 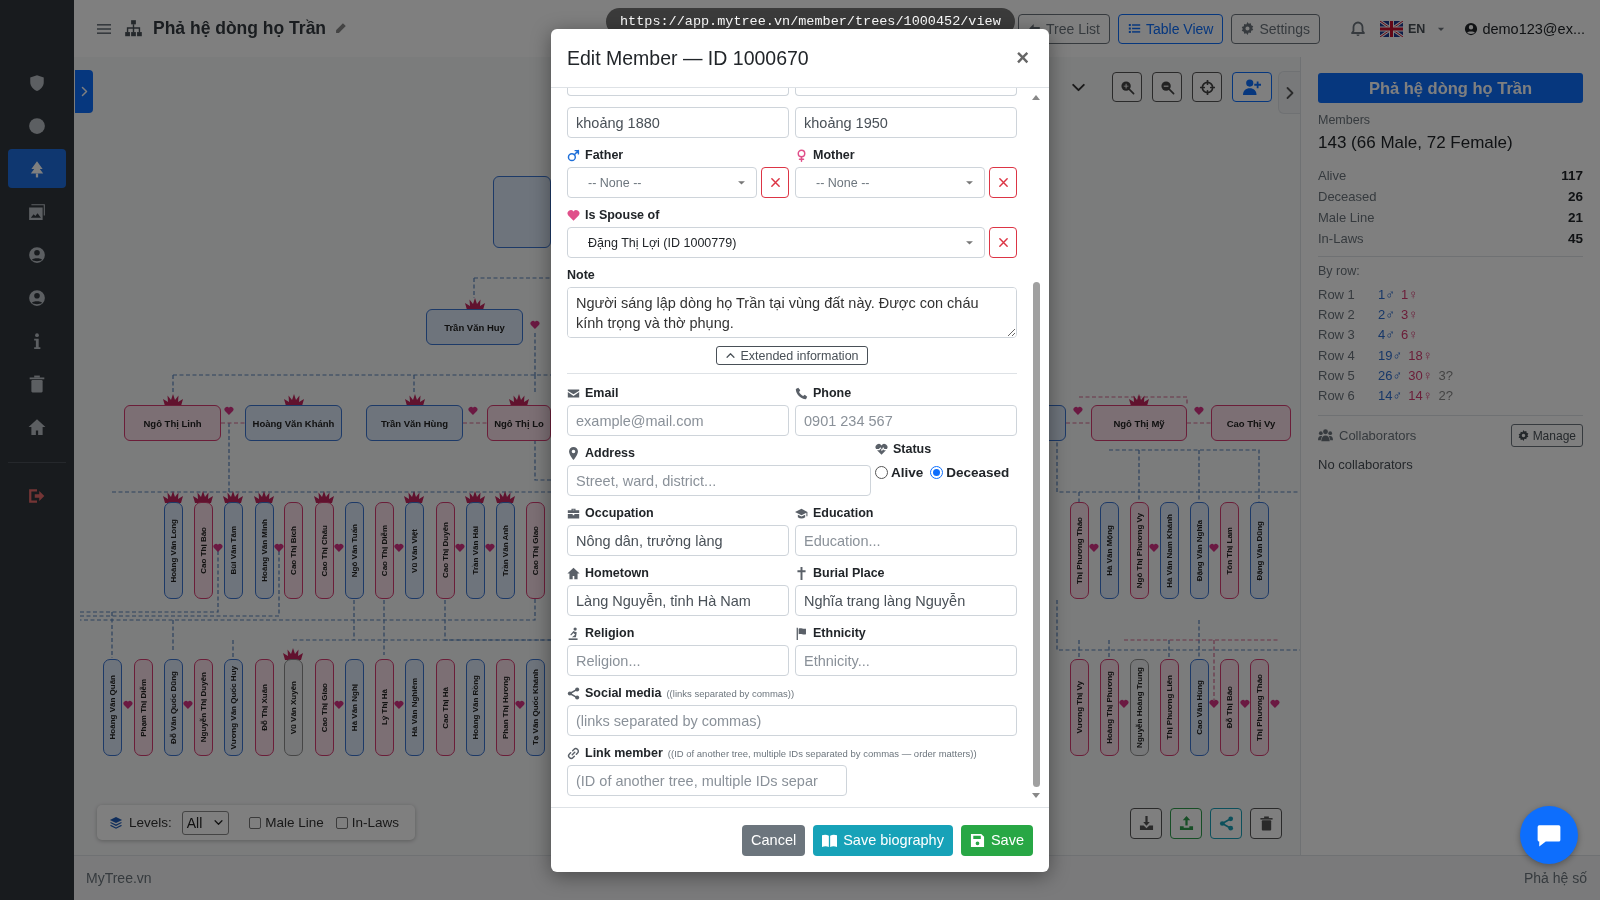 I want to click on field-label: Burial Place, so click(x=849, y=573).